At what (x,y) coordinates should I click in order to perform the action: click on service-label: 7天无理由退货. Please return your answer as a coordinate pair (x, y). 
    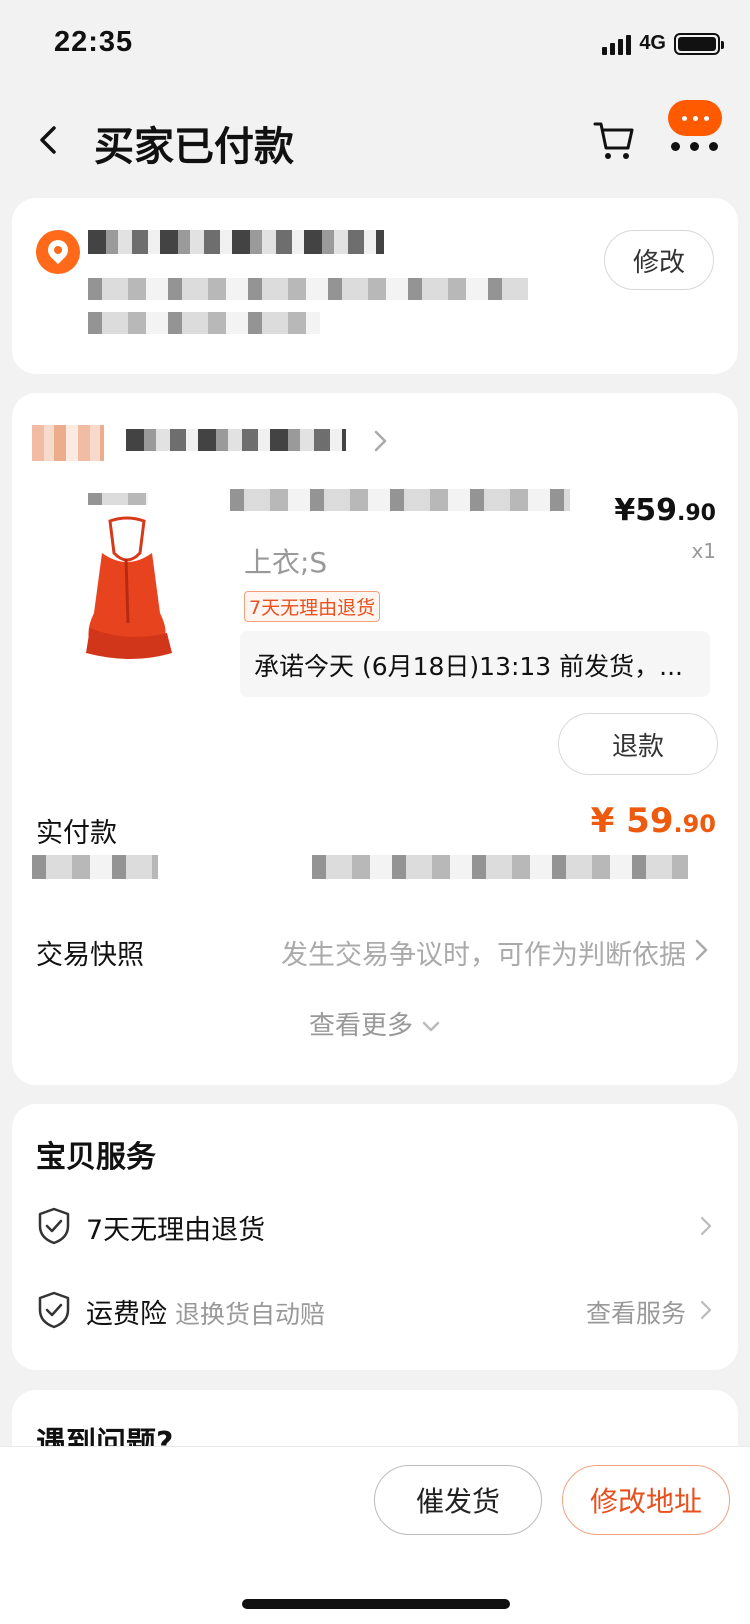
    Looking at the image, I should click on (176, 1230).